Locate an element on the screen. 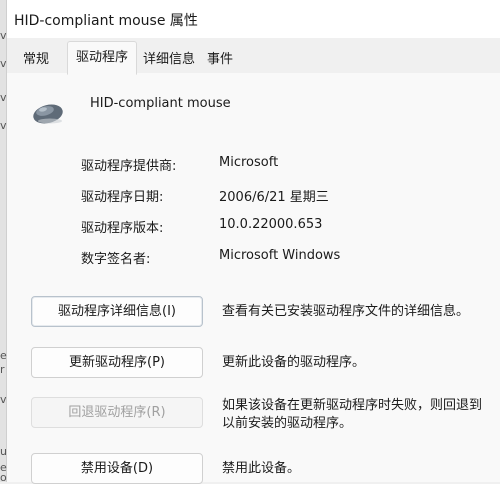 The height and width of the screenshot is (484, 500). provider-value: Microsoft is located at coordinates (249, 162).